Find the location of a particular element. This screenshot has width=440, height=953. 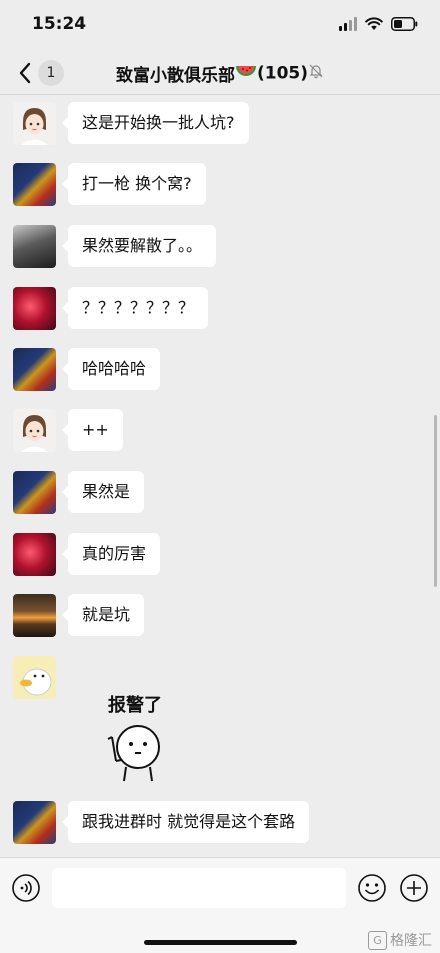

watermelon-icon is located at coordinates (246, 73).